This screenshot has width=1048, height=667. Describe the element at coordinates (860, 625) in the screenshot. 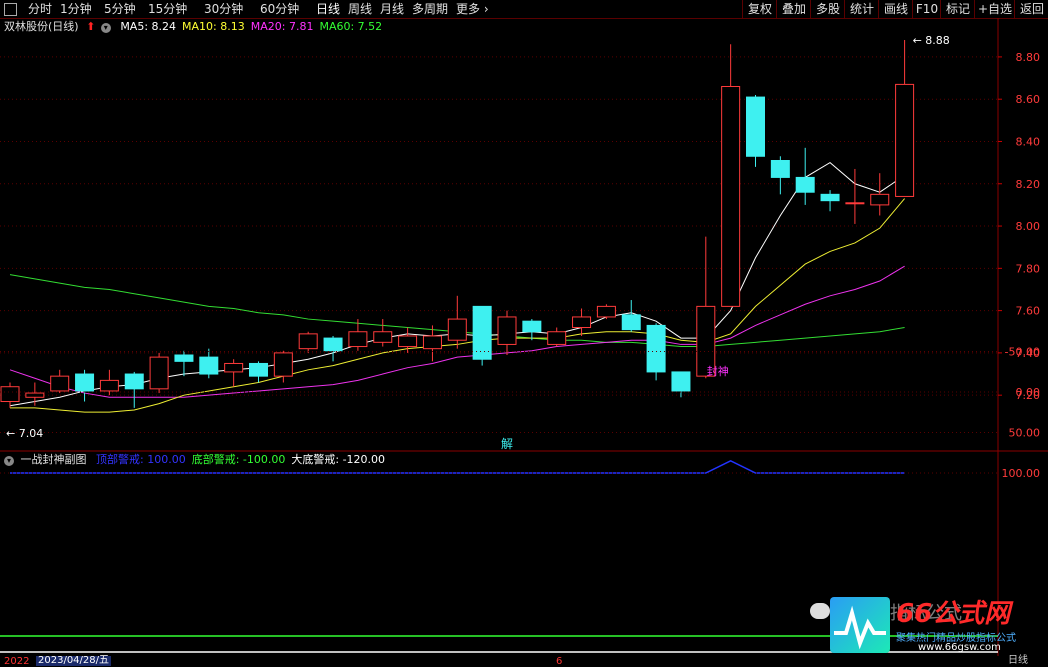

I see `brand-logo-icon` at that location.